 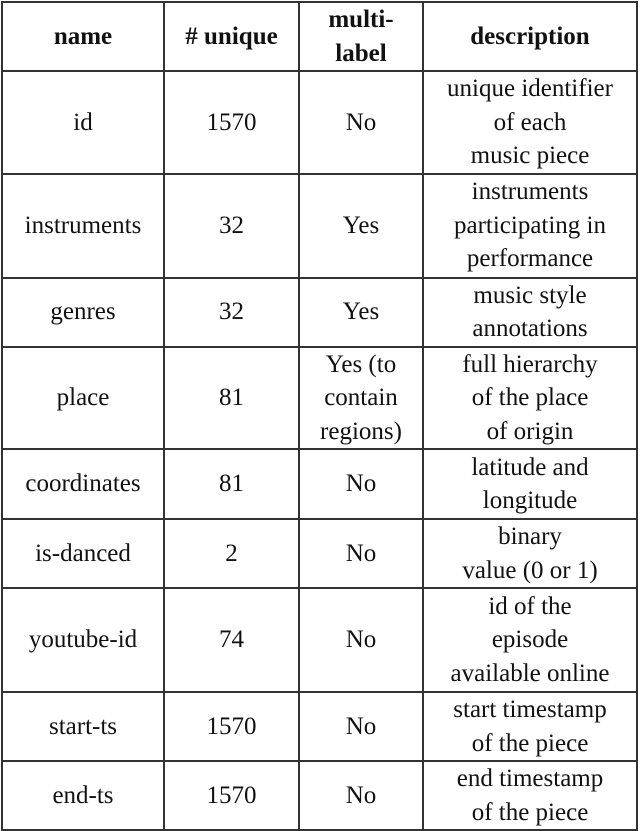 I want to click on cell-description-line: available online, so click(x=530, y=673).